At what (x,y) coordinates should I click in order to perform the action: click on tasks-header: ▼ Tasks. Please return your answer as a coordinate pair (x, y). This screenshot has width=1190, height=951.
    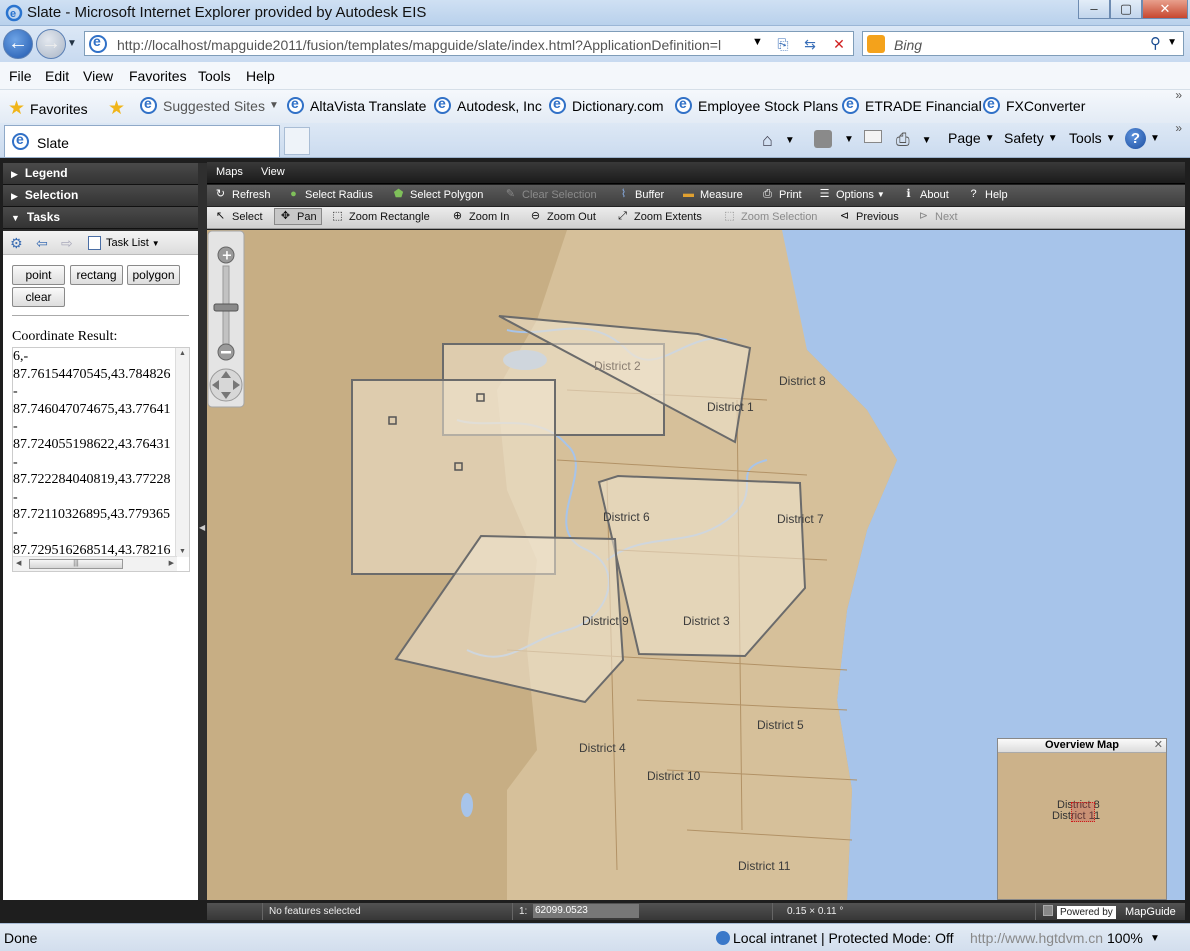
    Looking at the image, I should click on (100, 218).